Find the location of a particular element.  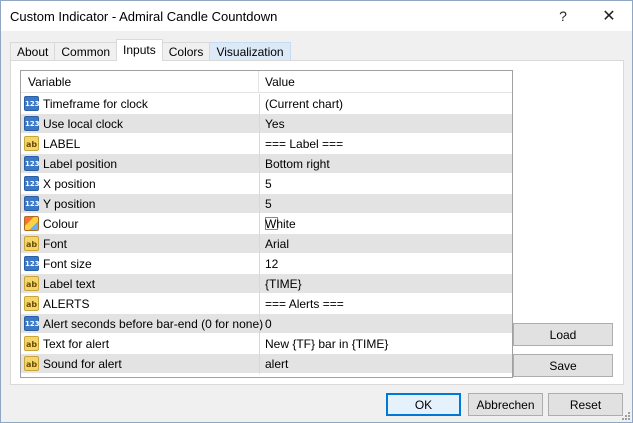

value-cell: Bottom right is located at coordinates (385, 164).